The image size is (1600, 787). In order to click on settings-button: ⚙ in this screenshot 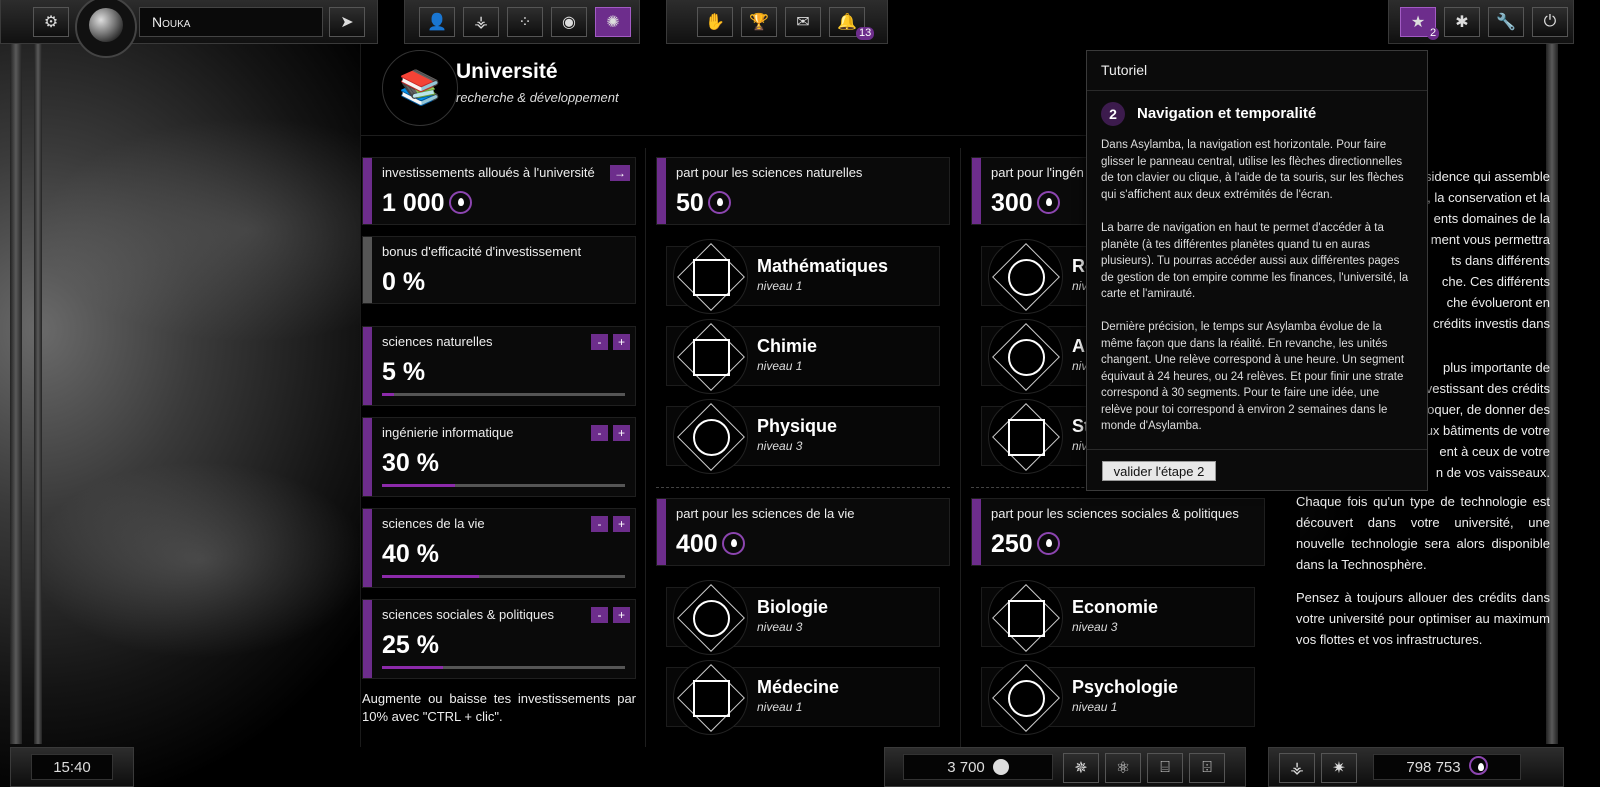, I will do `click(51, 22)`.